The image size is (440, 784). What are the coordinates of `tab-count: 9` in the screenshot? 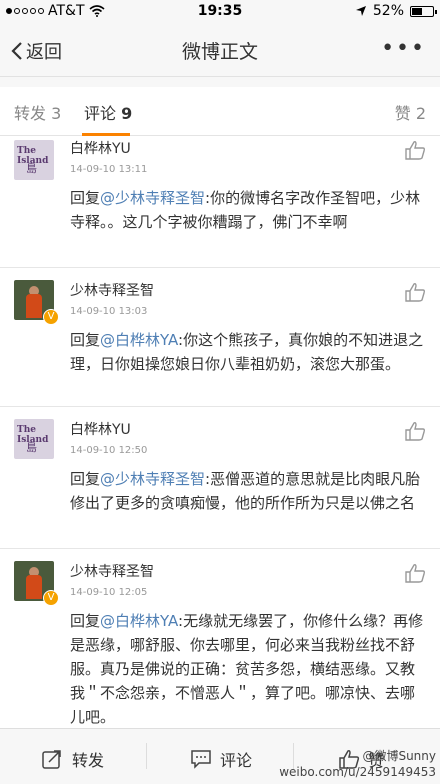 It's located at (127, 113).